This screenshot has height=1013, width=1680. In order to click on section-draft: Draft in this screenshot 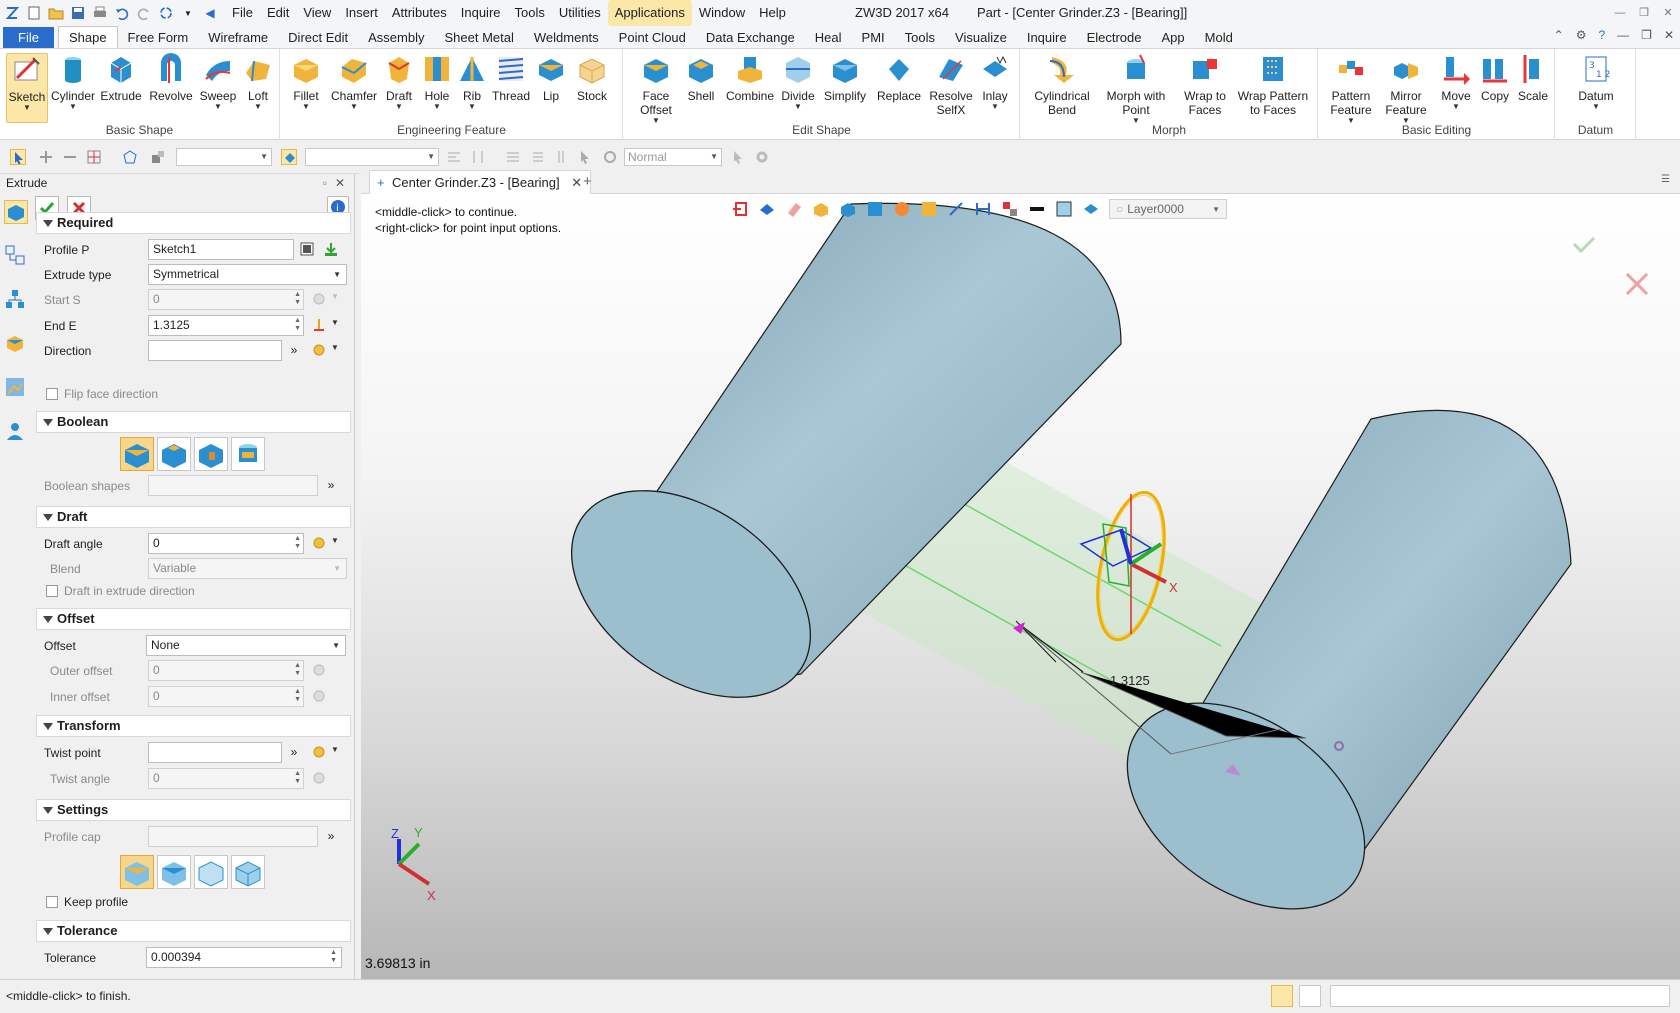, I will do `click(193, 517)`.